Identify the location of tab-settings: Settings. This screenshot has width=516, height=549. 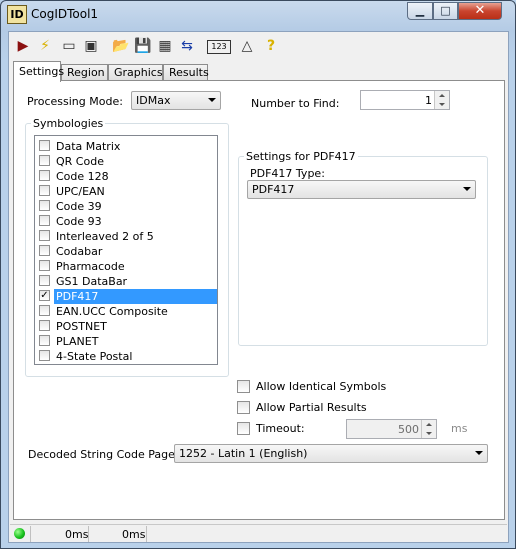
(38, 71).